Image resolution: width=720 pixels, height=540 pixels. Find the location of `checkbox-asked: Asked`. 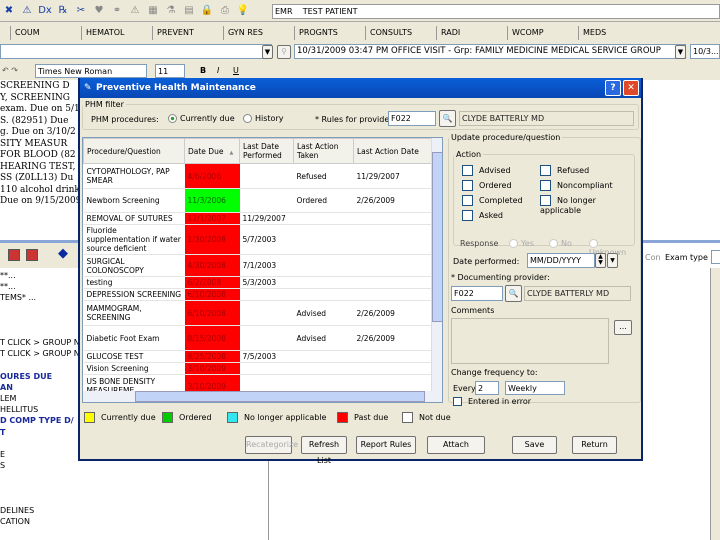

checkbox-asked: Asked is located at coordinates (482, 215).